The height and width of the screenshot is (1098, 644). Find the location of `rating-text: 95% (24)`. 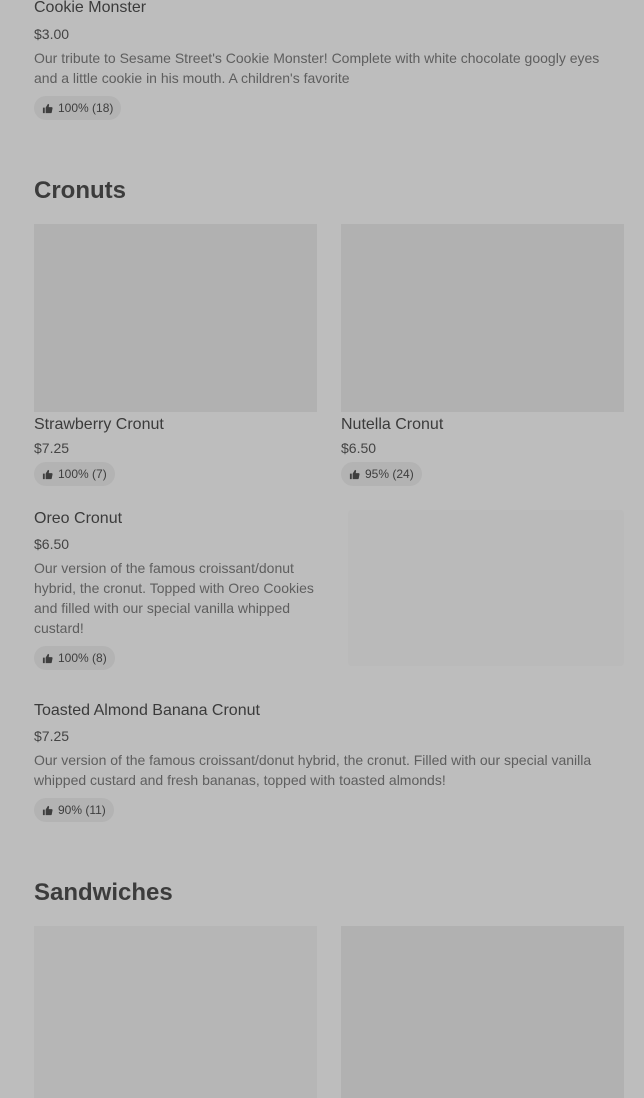

rating-text: 95% (24) is located at coordinates (389, 474).